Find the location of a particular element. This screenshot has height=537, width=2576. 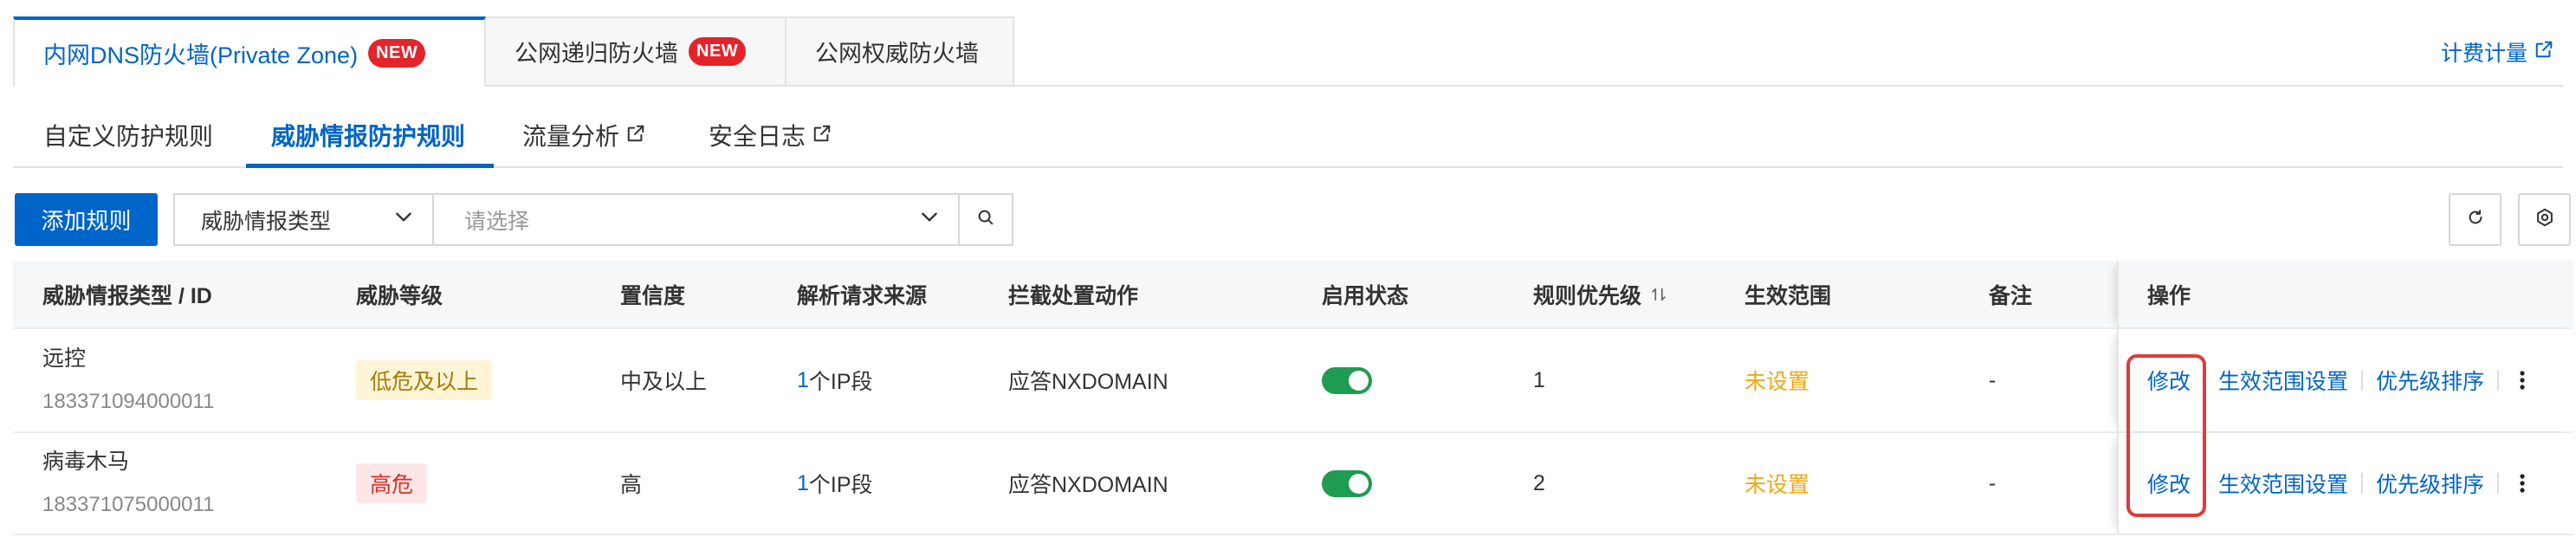

remark-cell: - is located at coordinates (2038, 483).